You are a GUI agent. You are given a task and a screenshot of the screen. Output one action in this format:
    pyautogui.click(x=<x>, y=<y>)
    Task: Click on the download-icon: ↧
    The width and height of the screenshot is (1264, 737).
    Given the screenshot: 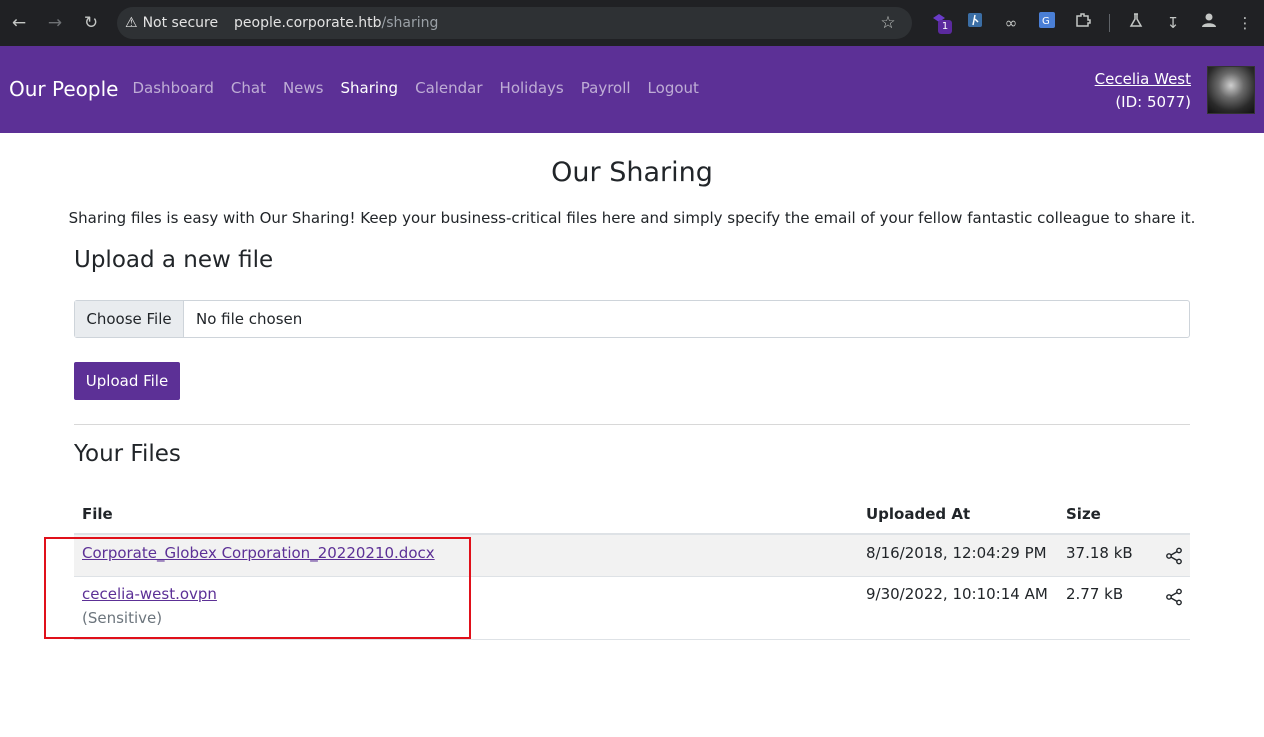 What is the action you would take?
    pyautogui.click(x=1173, y=23)
    